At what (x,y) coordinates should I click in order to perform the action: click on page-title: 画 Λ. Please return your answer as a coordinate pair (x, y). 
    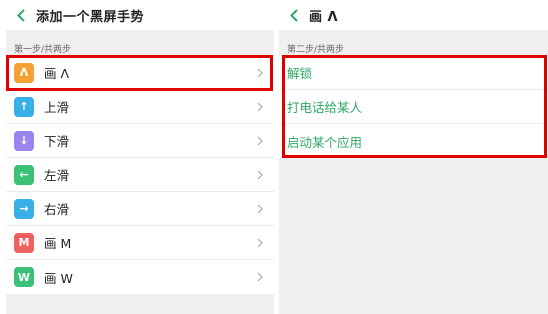
    Looking at the image, I should click on (324, 17).